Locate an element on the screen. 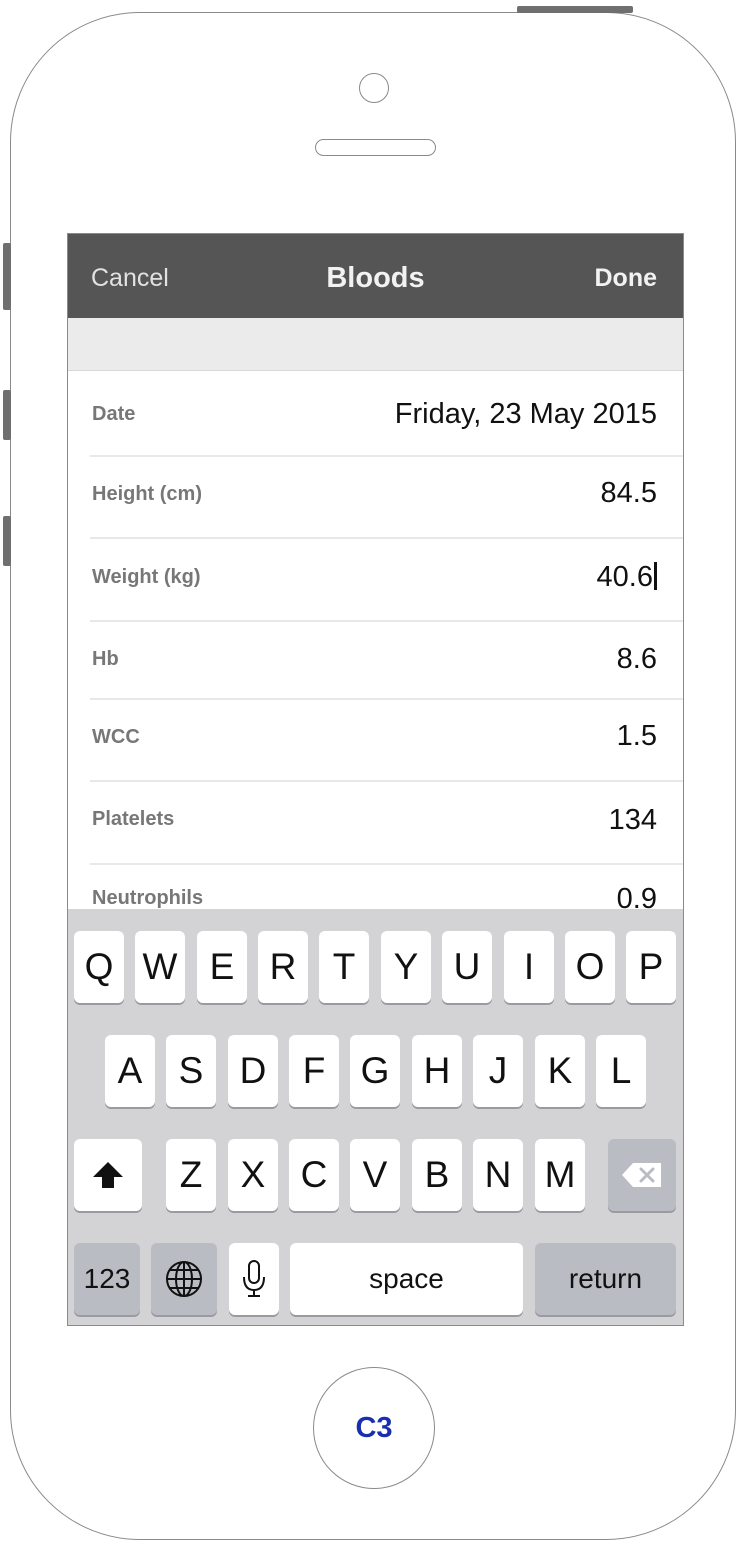  key-c: C is located at coordinates (314, 1175).